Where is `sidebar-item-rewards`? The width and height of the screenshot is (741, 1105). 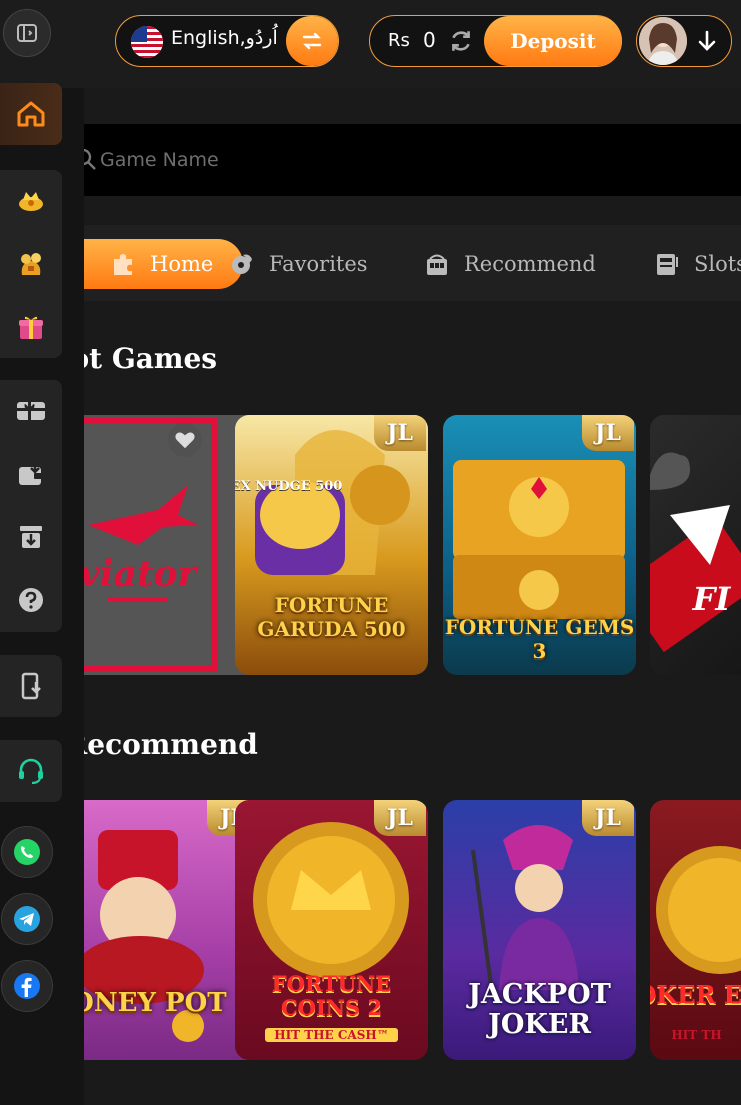 sidebar-item-rewards is located at coordinates (31, 411).